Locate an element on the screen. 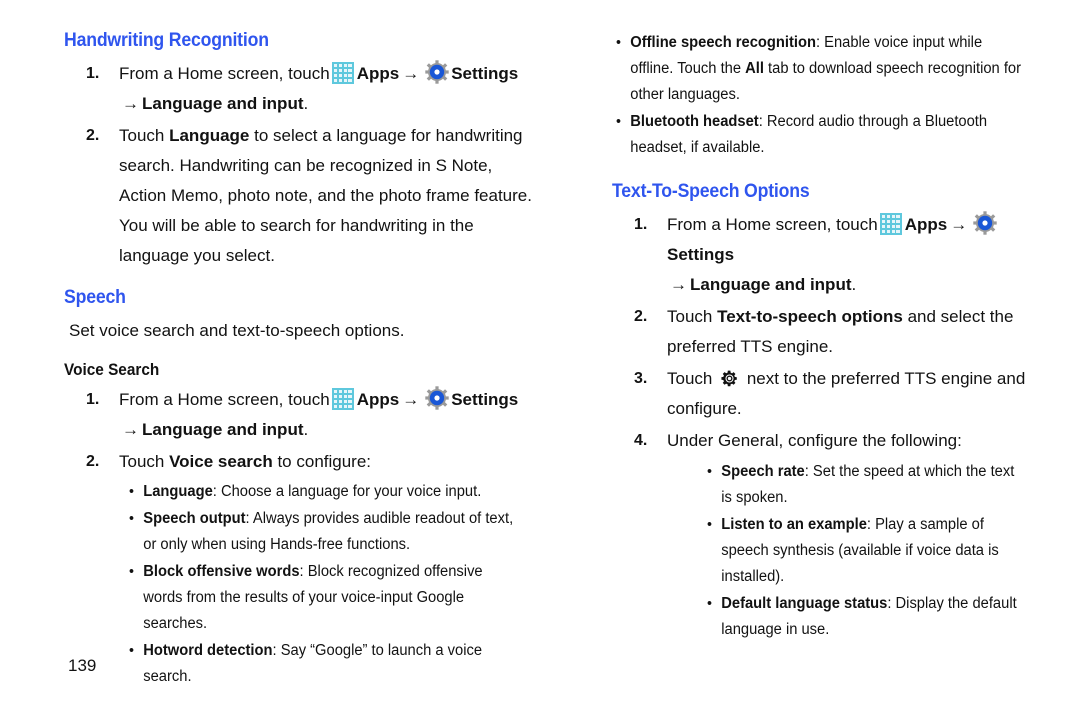  step-text-bold: Text-to-speech options is located at coordinates (810, 316).